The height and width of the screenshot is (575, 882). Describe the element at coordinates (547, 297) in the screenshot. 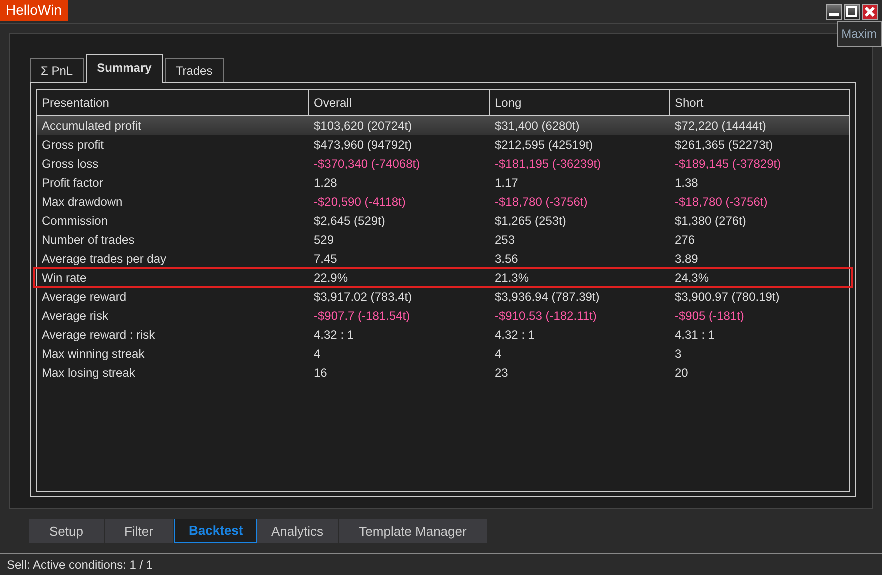

I see `table-cell-text: $3,936.94 (787.39t)` at that location.